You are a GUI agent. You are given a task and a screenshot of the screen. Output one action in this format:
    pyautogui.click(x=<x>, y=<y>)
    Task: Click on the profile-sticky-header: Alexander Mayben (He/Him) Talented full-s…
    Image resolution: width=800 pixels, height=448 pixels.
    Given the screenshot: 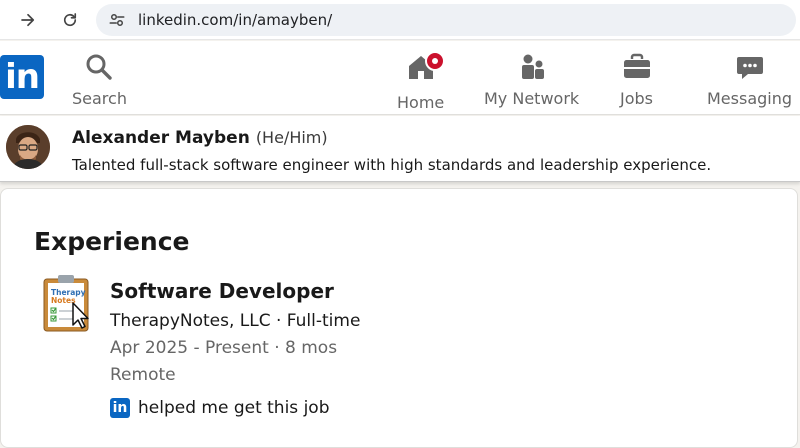 What is the action you would take?
    pyautogui.click(x=400, y=149)
    